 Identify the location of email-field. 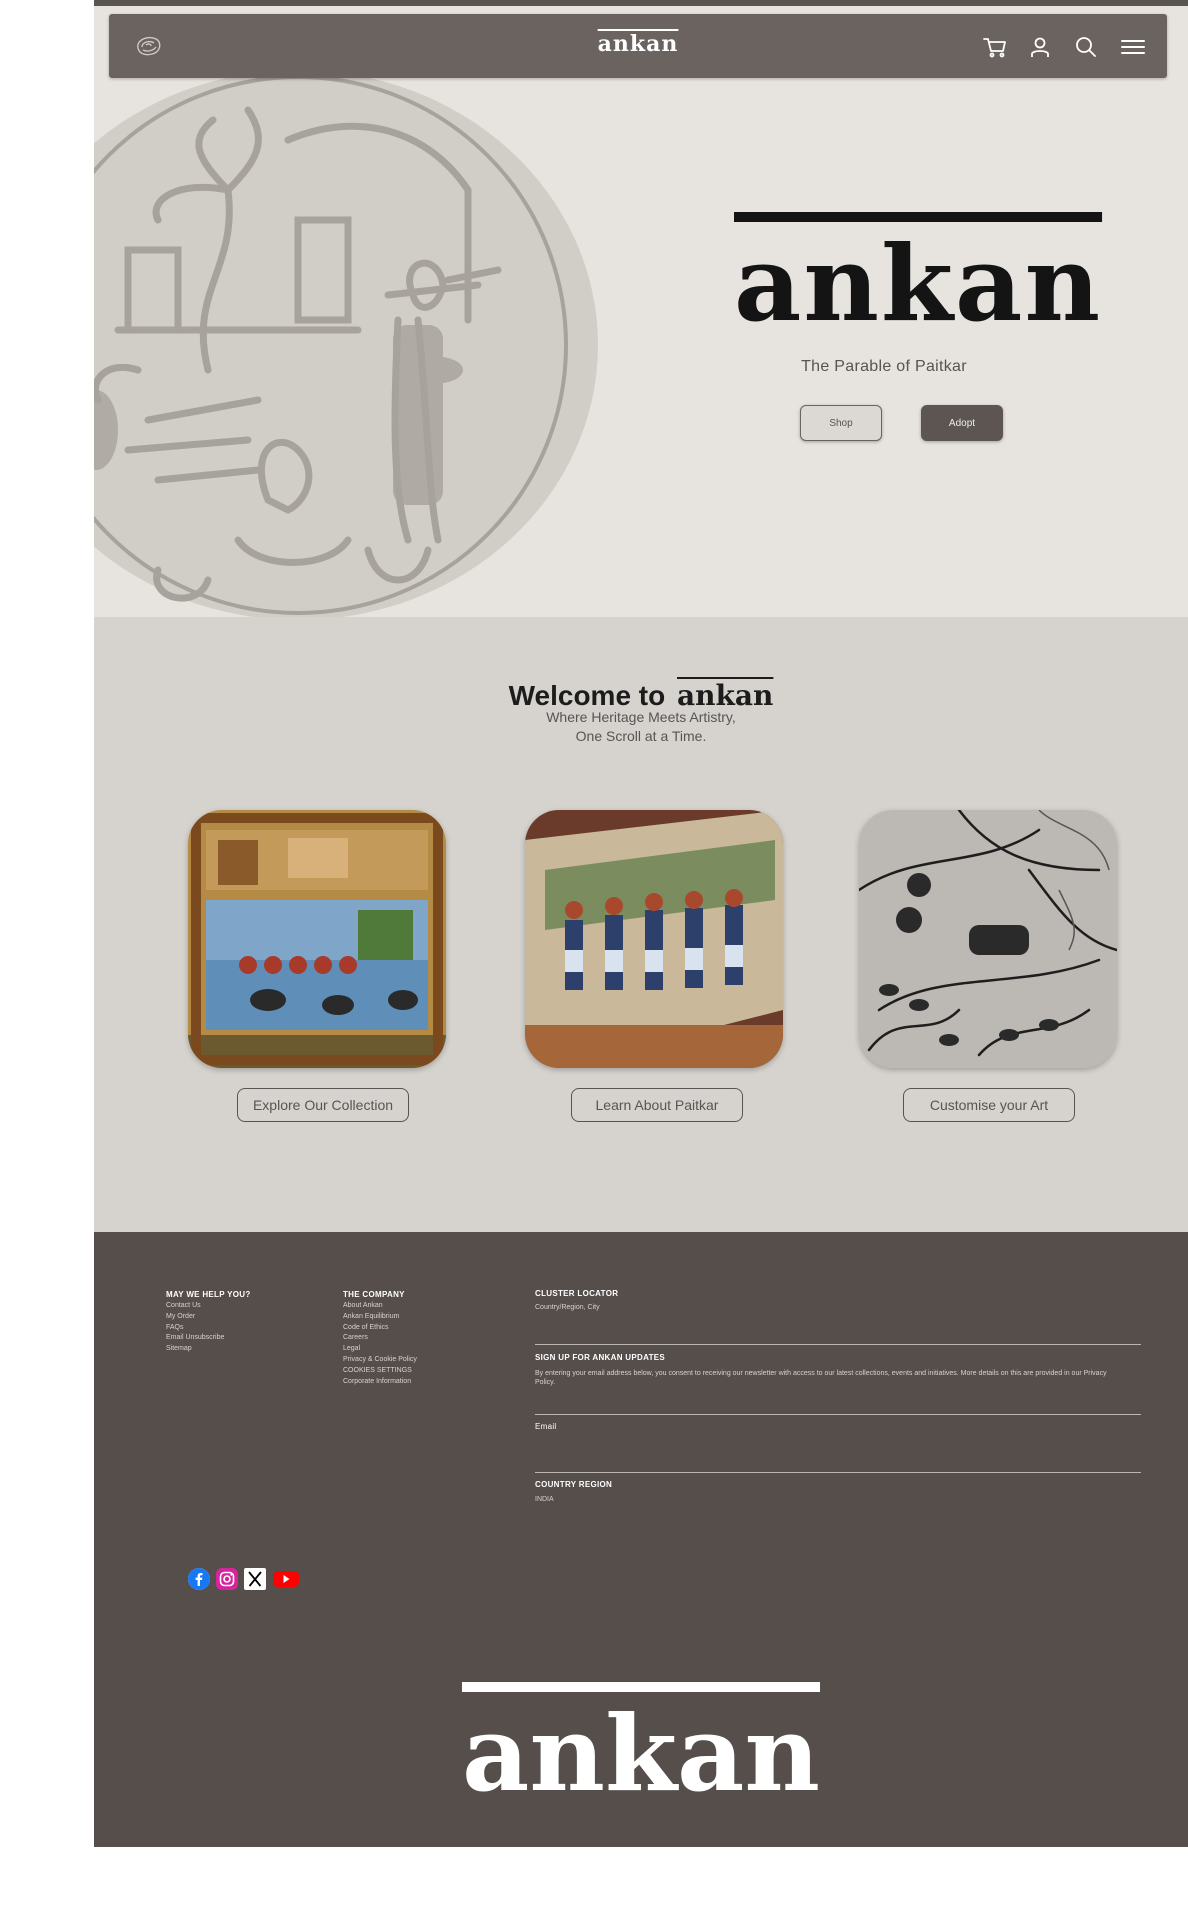
(838, 1472).